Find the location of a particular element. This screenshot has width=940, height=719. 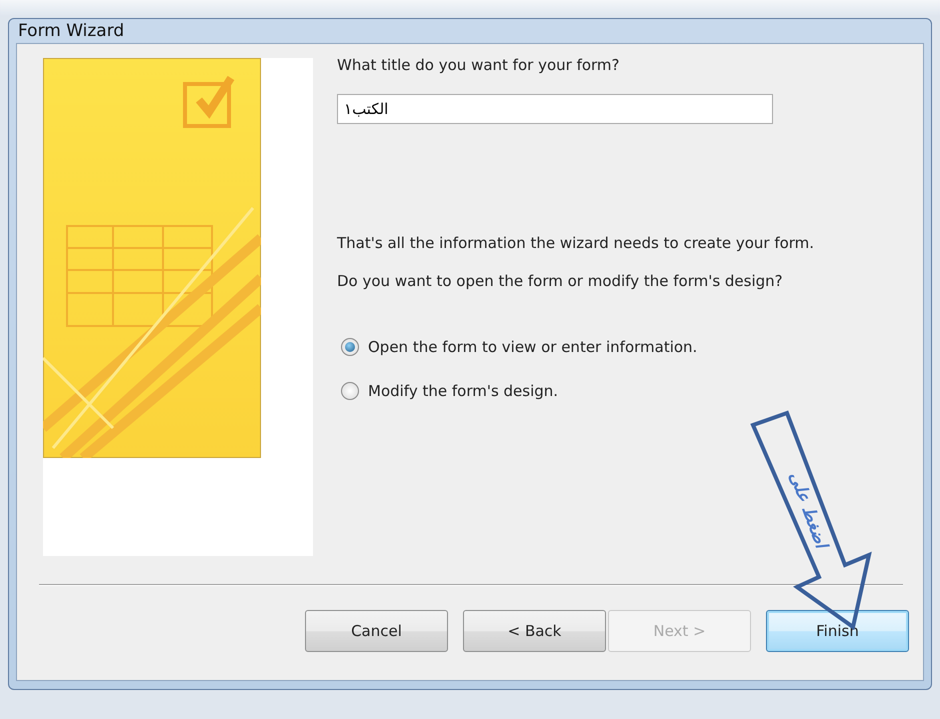

wizard-button: Cancel is located at coordinates (376, 631).